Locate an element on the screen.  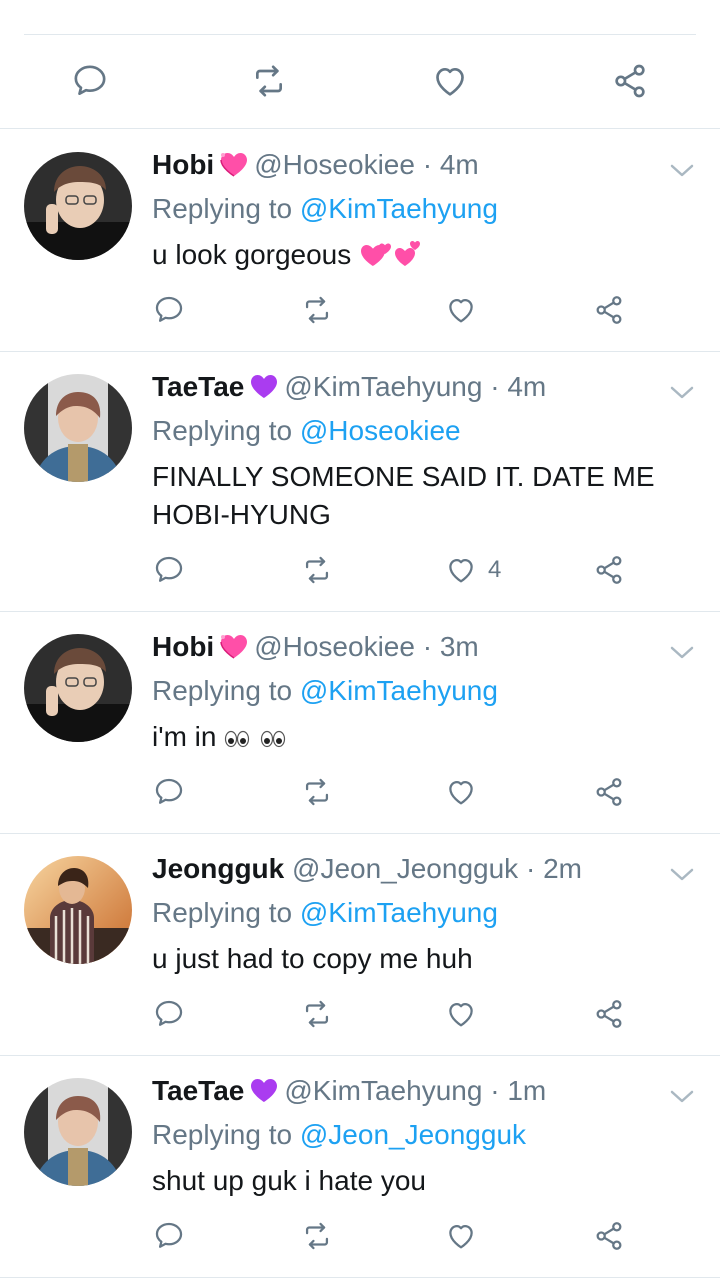
tweet-text-content: u look gorgeous is located at coordinates (252, 254).